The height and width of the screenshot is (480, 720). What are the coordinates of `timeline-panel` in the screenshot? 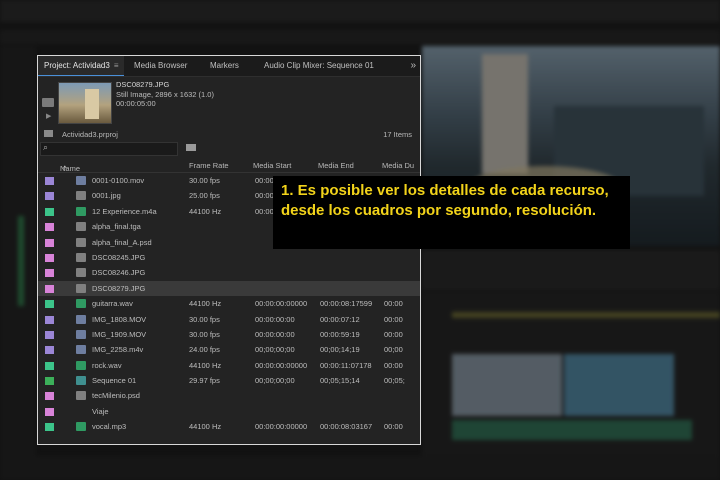 It's located at (571, 377).